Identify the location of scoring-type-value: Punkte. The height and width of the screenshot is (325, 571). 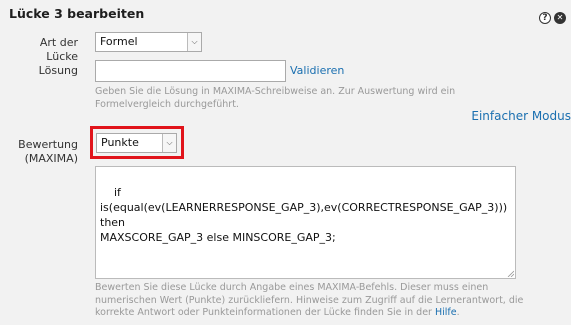
(120, 142).